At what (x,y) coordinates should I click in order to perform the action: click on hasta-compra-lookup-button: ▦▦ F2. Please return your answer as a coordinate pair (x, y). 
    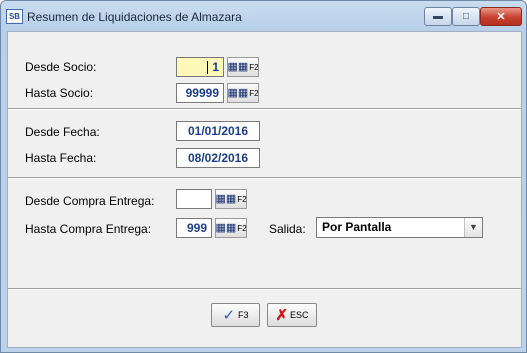
    Looking at the image, I should click on (231, 228).